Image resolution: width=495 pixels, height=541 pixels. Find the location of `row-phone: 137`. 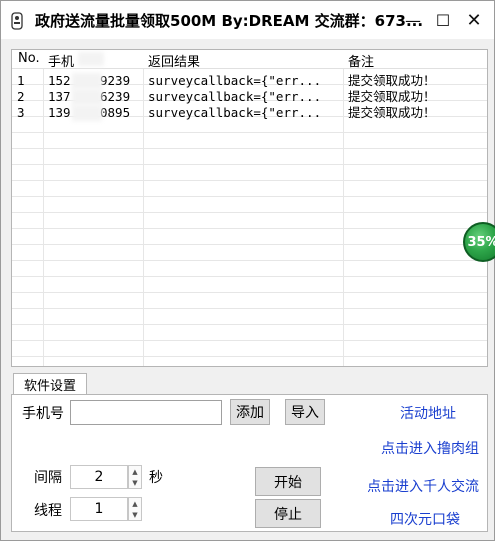

row-phone: 137 is located at coordinates (59, 96).